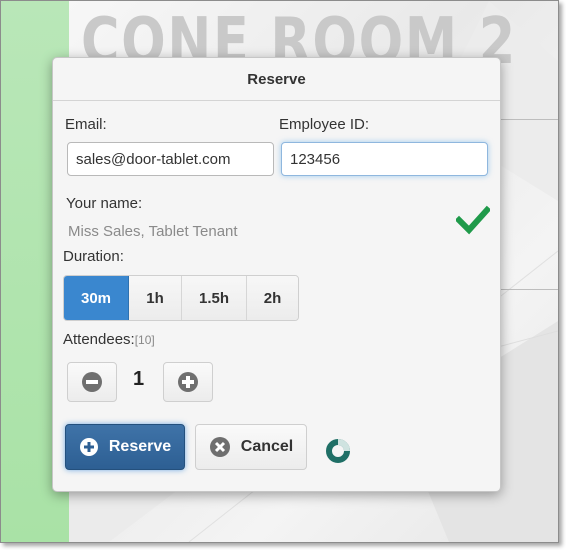 The height and width of the screenshot is (550, 566). Describe the element at coordinates (153, 231) in the screenshot. I see `your-name-value: Miss Sales, Tablet Tenant` at that location.